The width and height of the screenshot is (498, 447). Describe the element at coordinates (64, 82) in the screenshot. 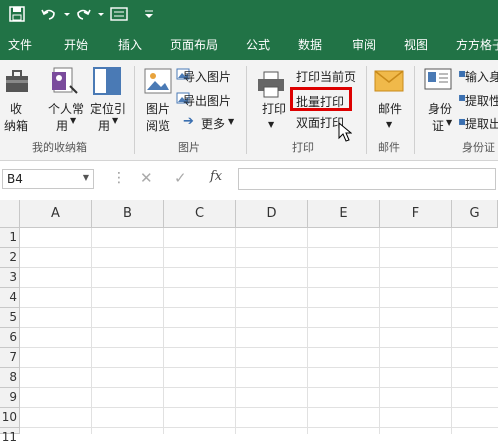

I see `personal-common-icon` at that location.